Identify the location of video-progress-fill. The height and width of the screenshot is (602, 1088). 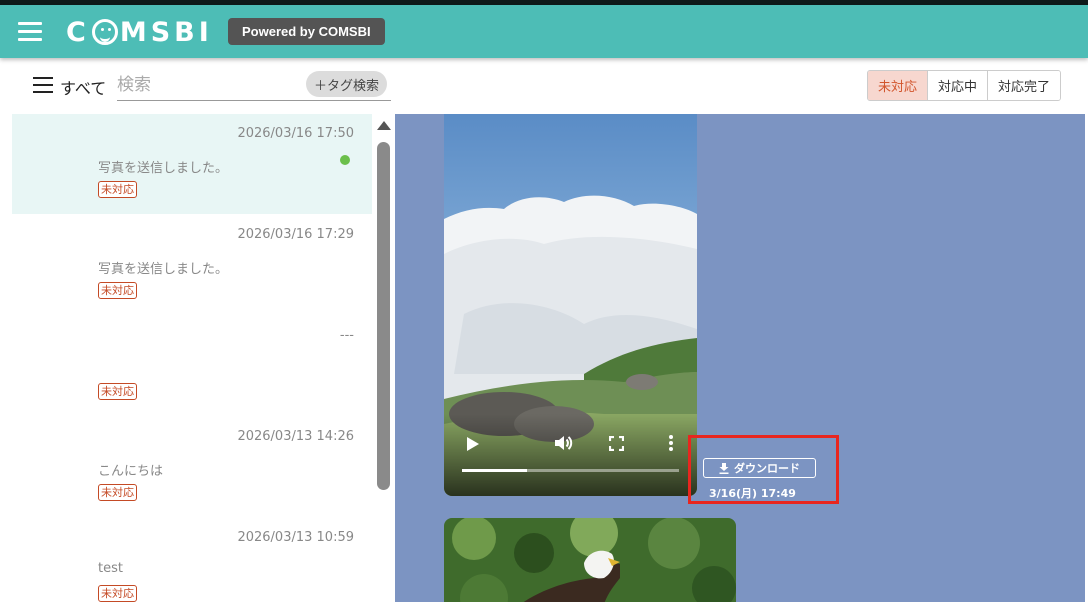
(495, 470).